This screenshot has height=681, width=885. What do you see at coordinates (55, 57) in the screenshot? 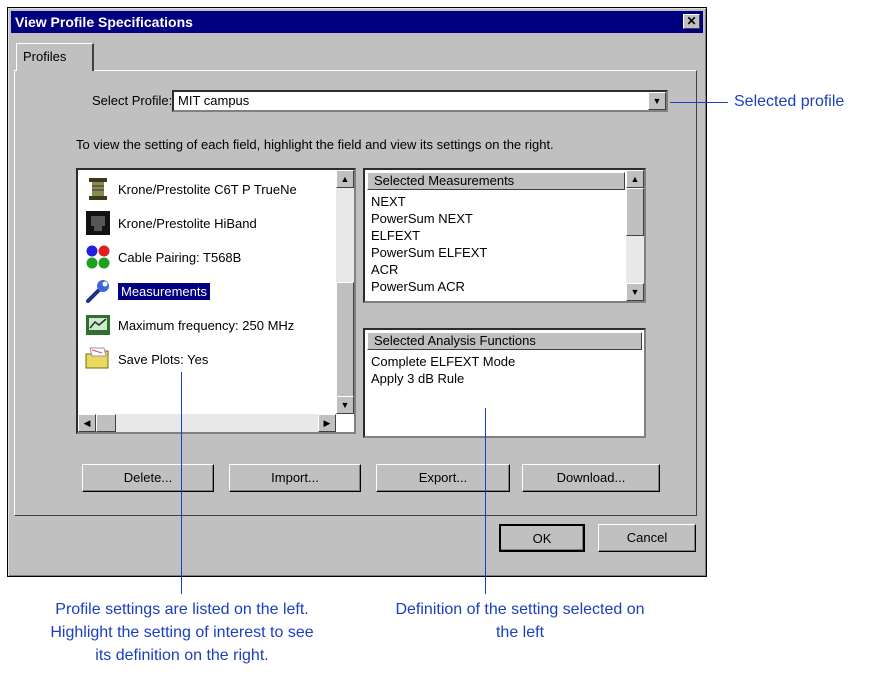
I see `tab-profiles: Profiles` at bounding box center [55, 57].